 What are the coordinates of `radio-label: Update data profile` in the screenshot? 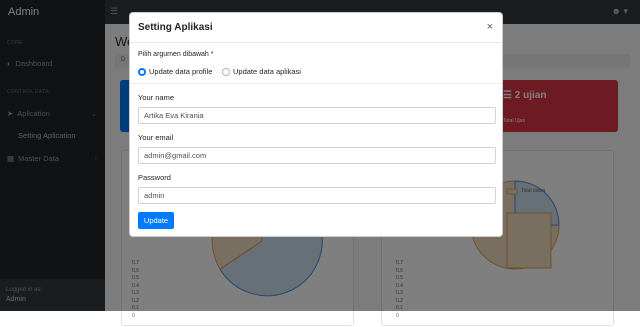 It's located at (181, 71).